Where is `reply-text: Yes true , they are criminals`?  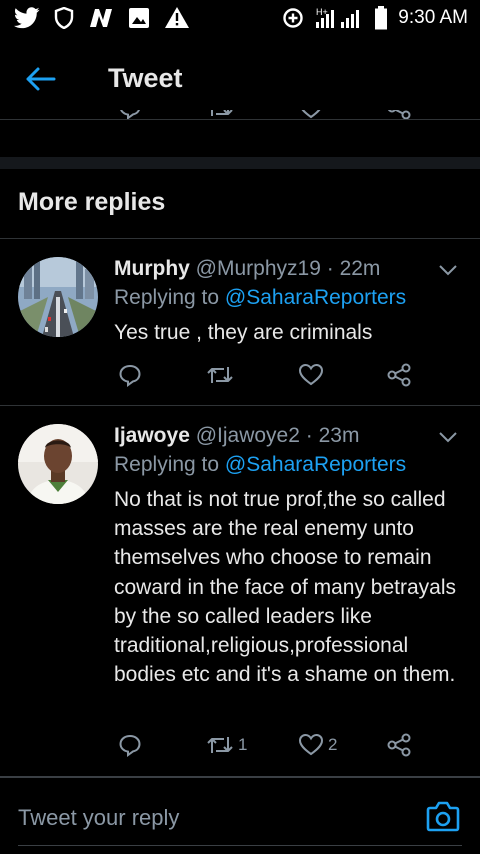 reply-text: Yes true , they are criminals is located at coordinates (243, 332).